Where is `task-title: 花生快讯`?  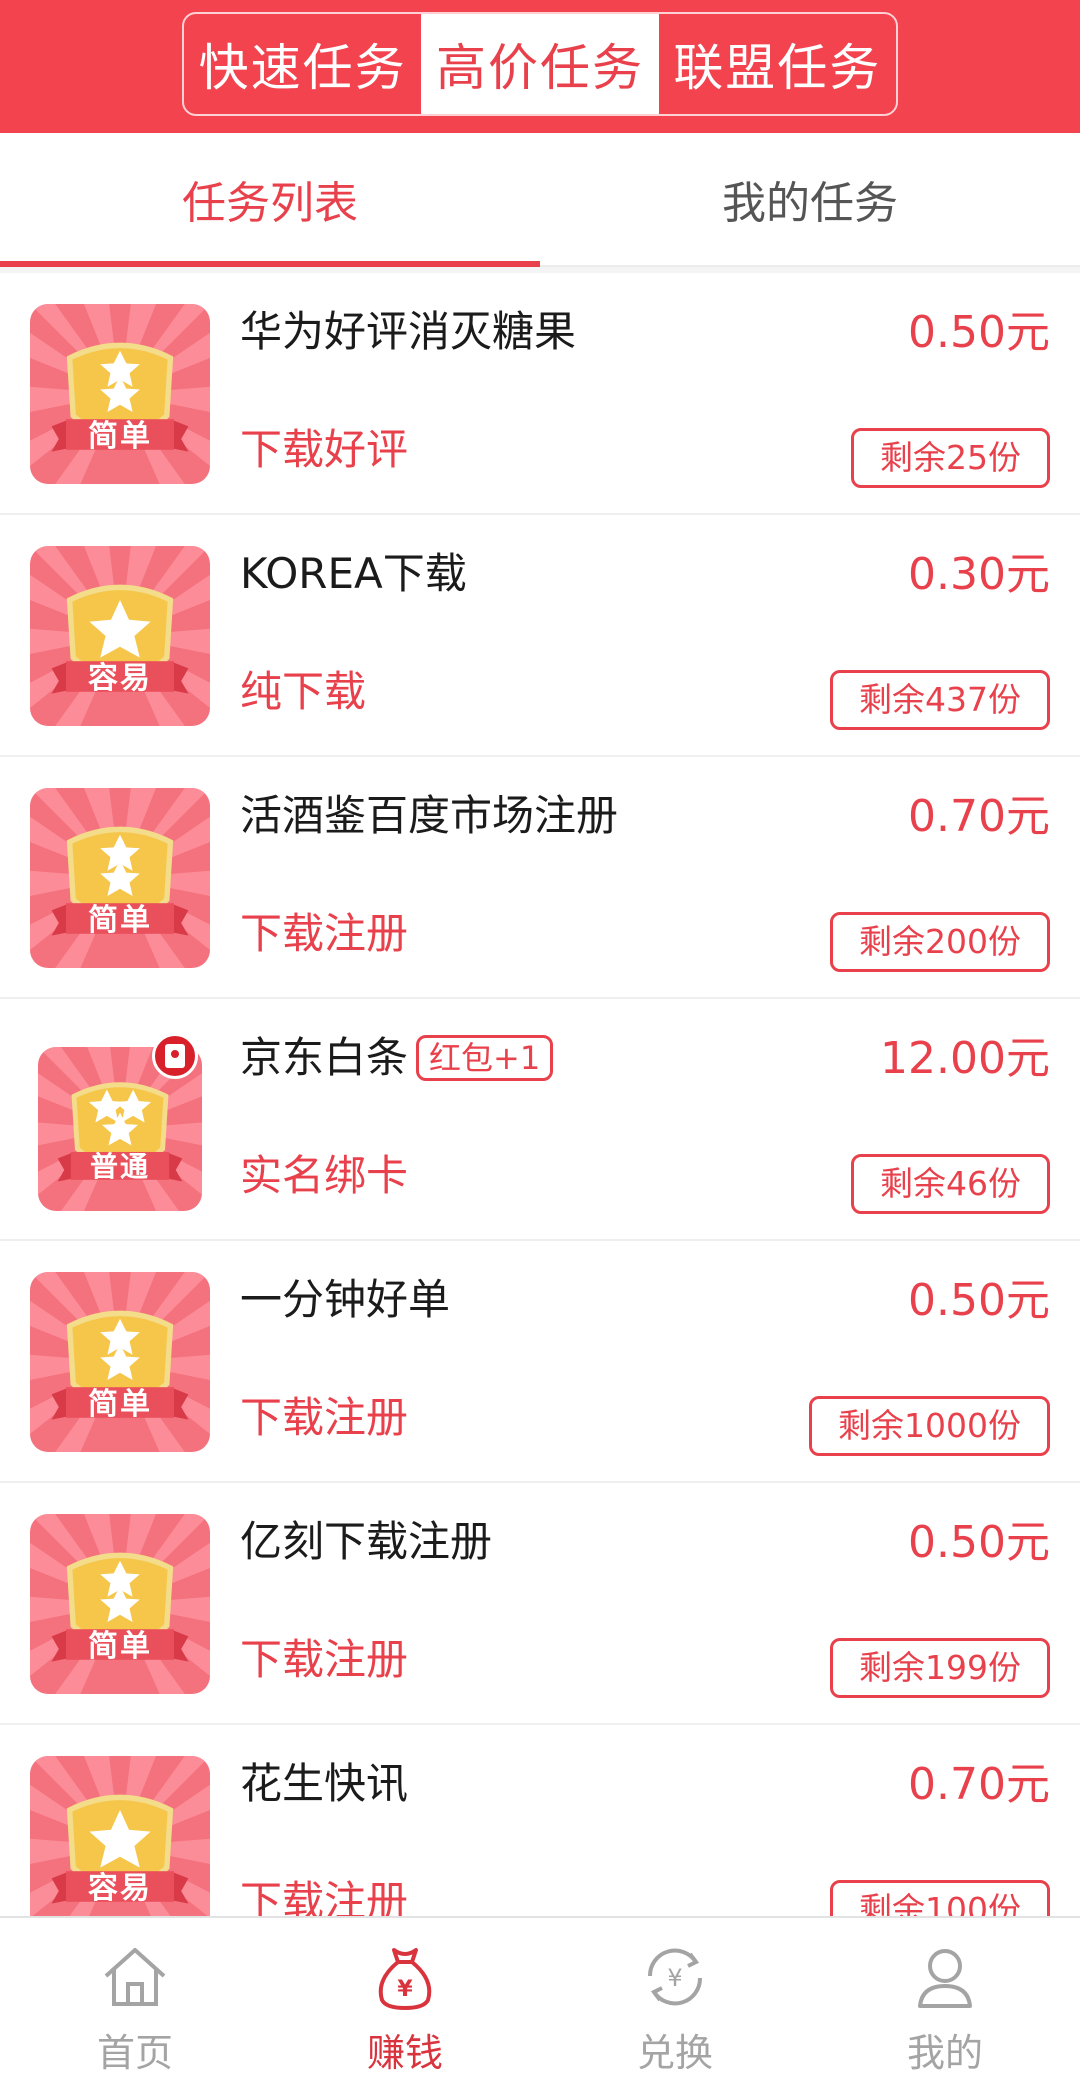 task-title: 花生快讯 is located at coordinates (324, 1783).